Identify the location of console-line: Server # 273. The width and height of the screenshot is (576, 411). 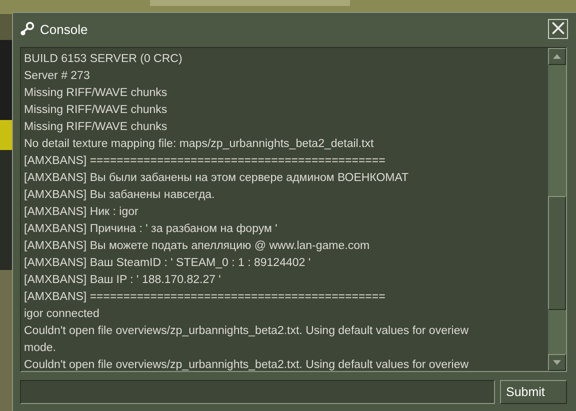
(57, 76).